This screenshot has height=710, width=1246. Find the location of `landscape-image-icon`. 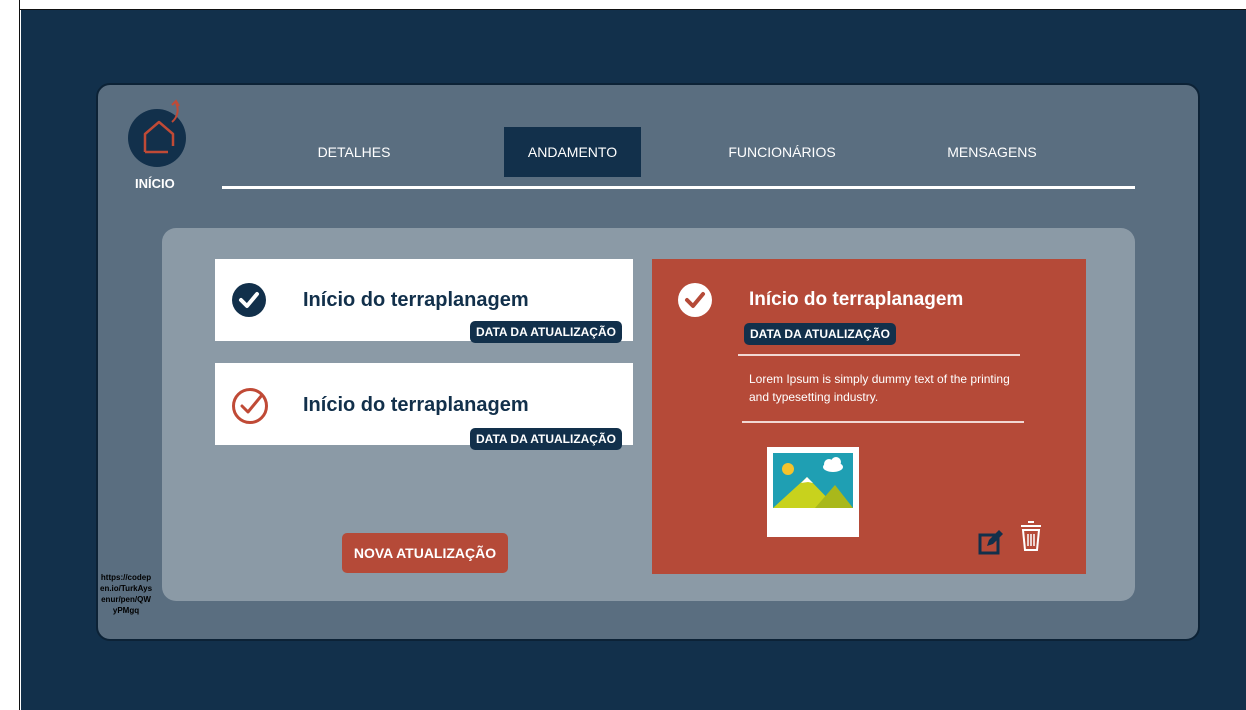

landscape-image-icon is located at coordinates (813, 492).